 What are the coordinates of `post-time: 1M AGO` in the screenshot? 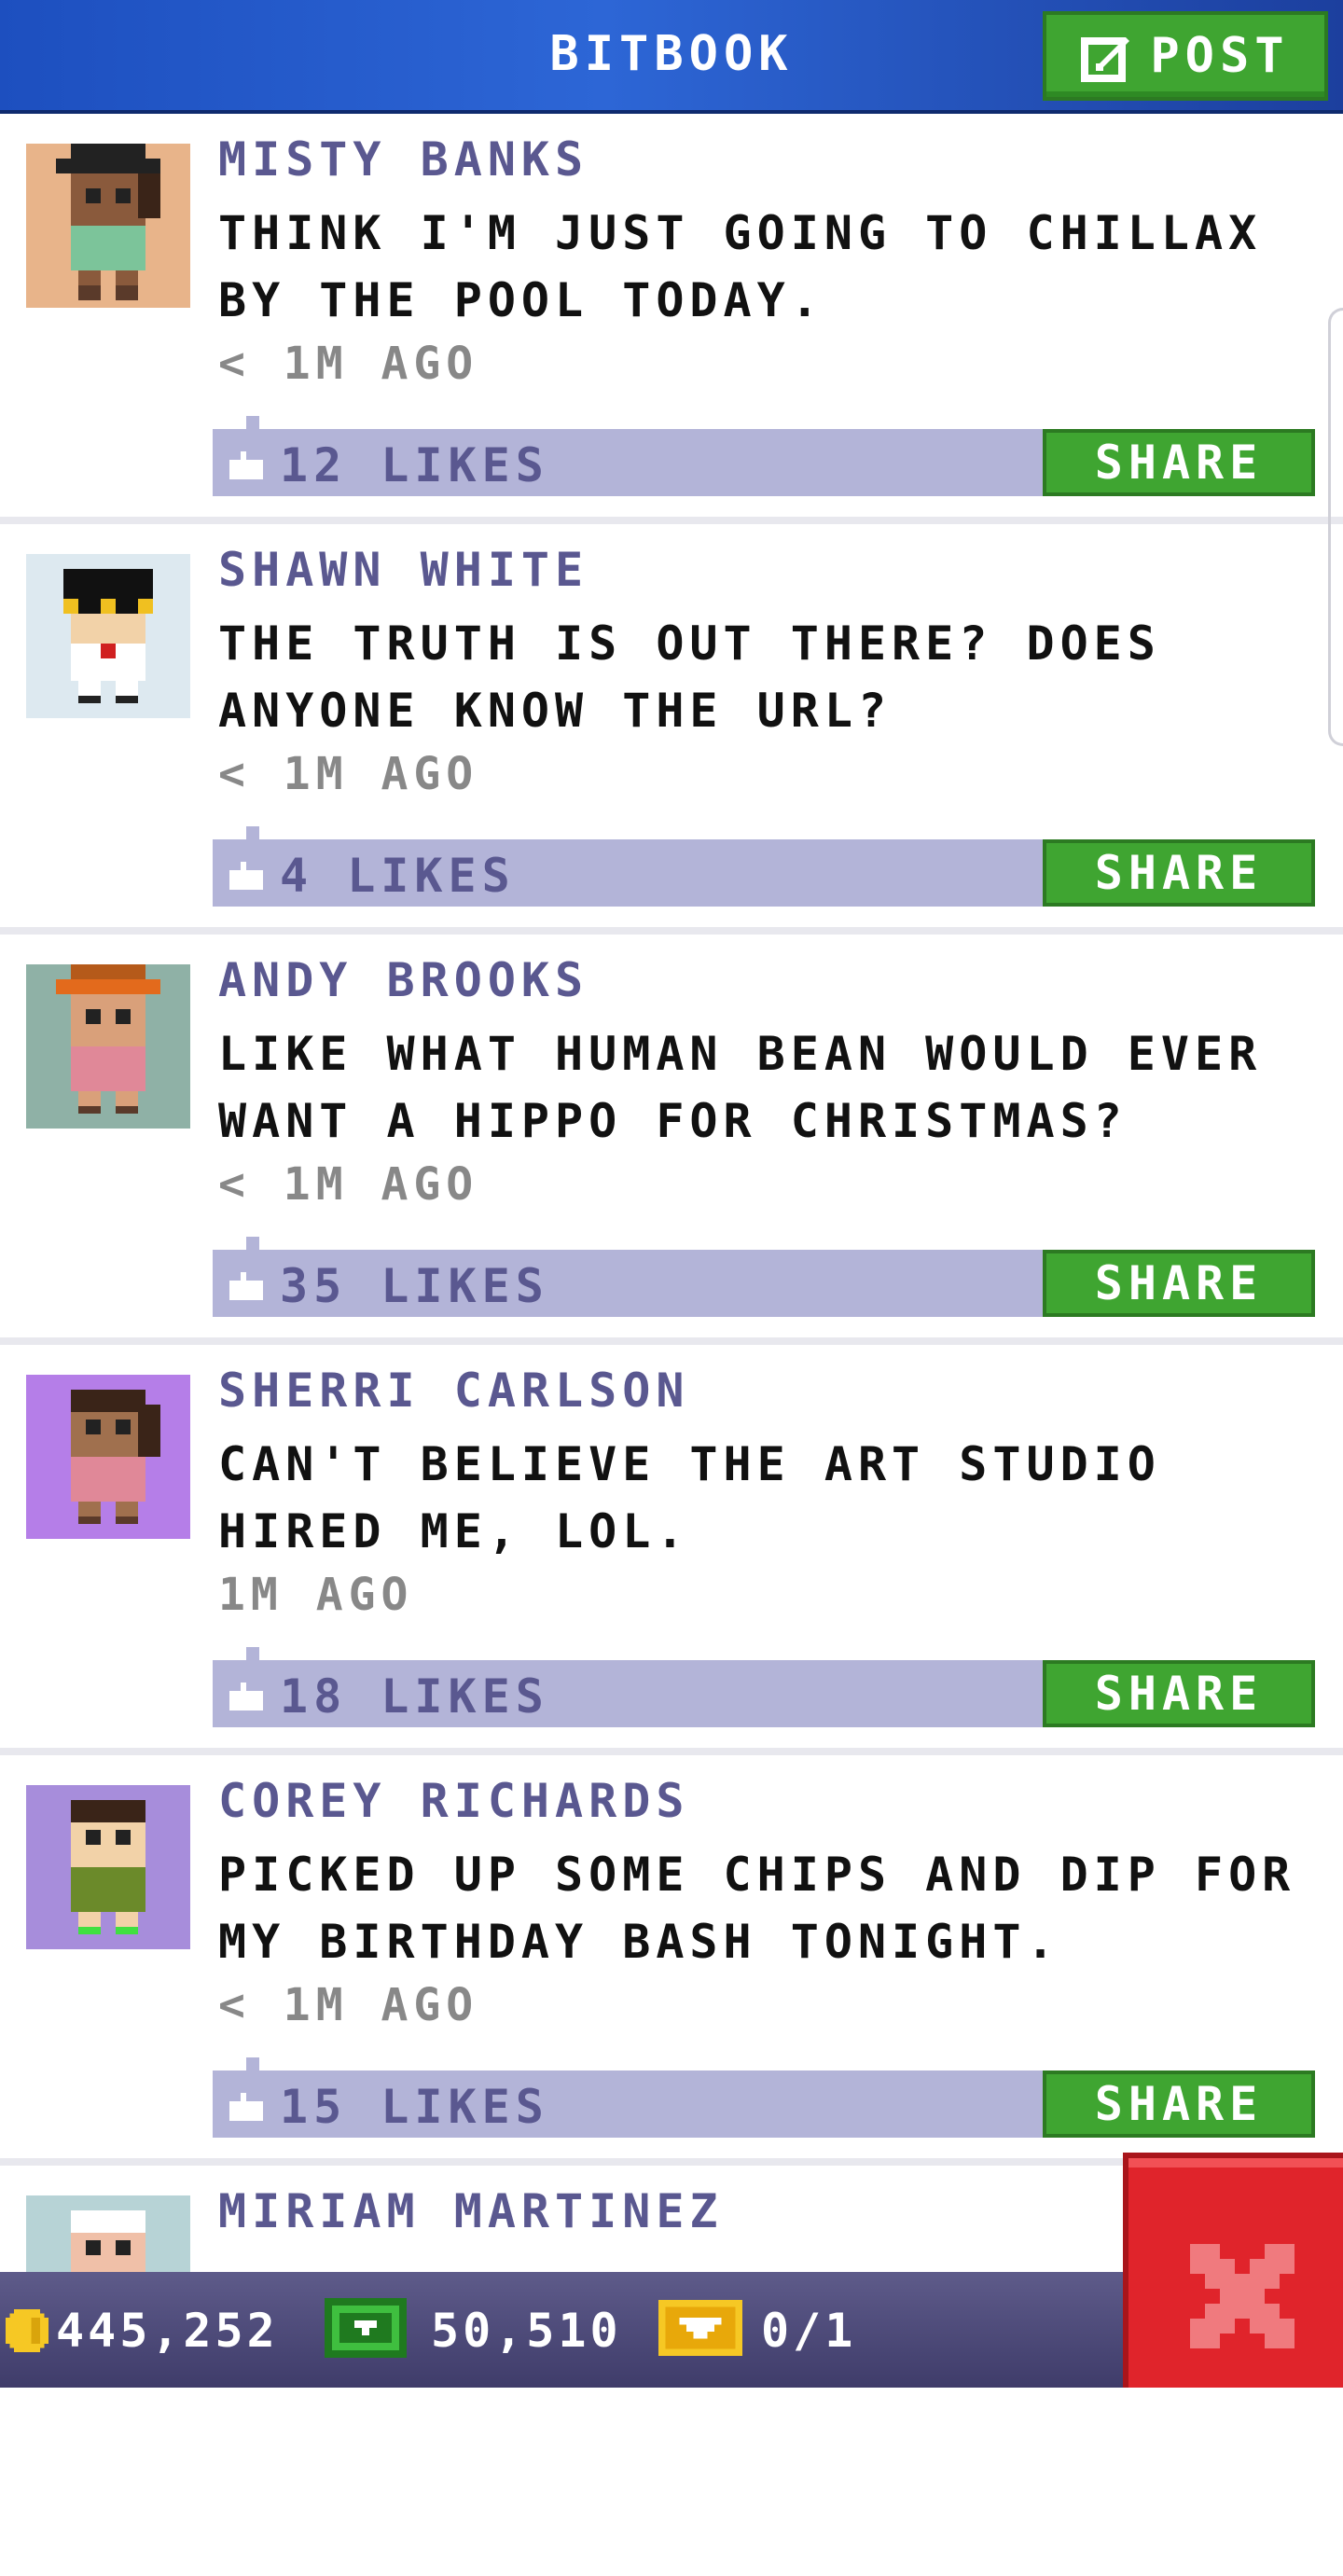 It's located at (316, 1595).